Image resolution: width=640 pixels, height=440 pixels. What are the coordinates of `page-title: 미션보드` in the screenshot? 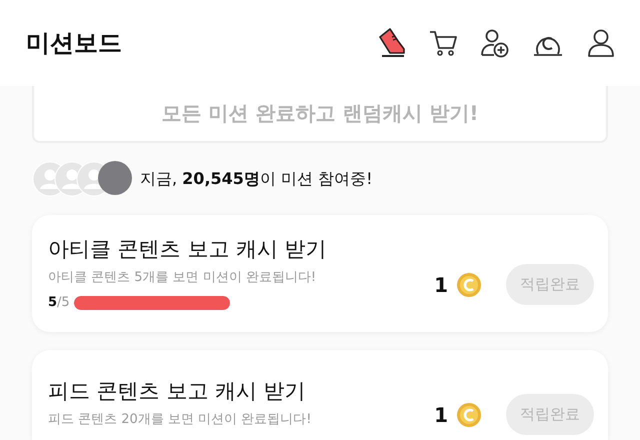 It's located at (74, 43).